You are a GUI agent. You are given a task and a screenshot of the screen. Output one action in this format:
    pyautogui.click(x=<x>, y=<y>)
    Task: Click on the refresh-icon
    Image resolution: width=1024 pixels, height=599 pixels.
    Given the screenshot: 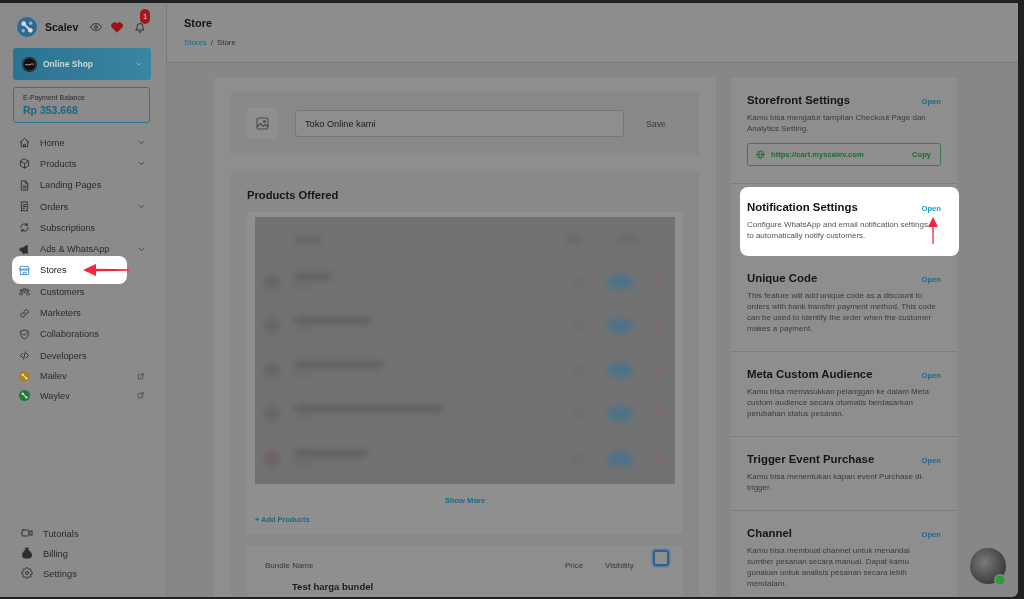 What is the action you would take?
    pyautogui.click(x=24, y=228)
    